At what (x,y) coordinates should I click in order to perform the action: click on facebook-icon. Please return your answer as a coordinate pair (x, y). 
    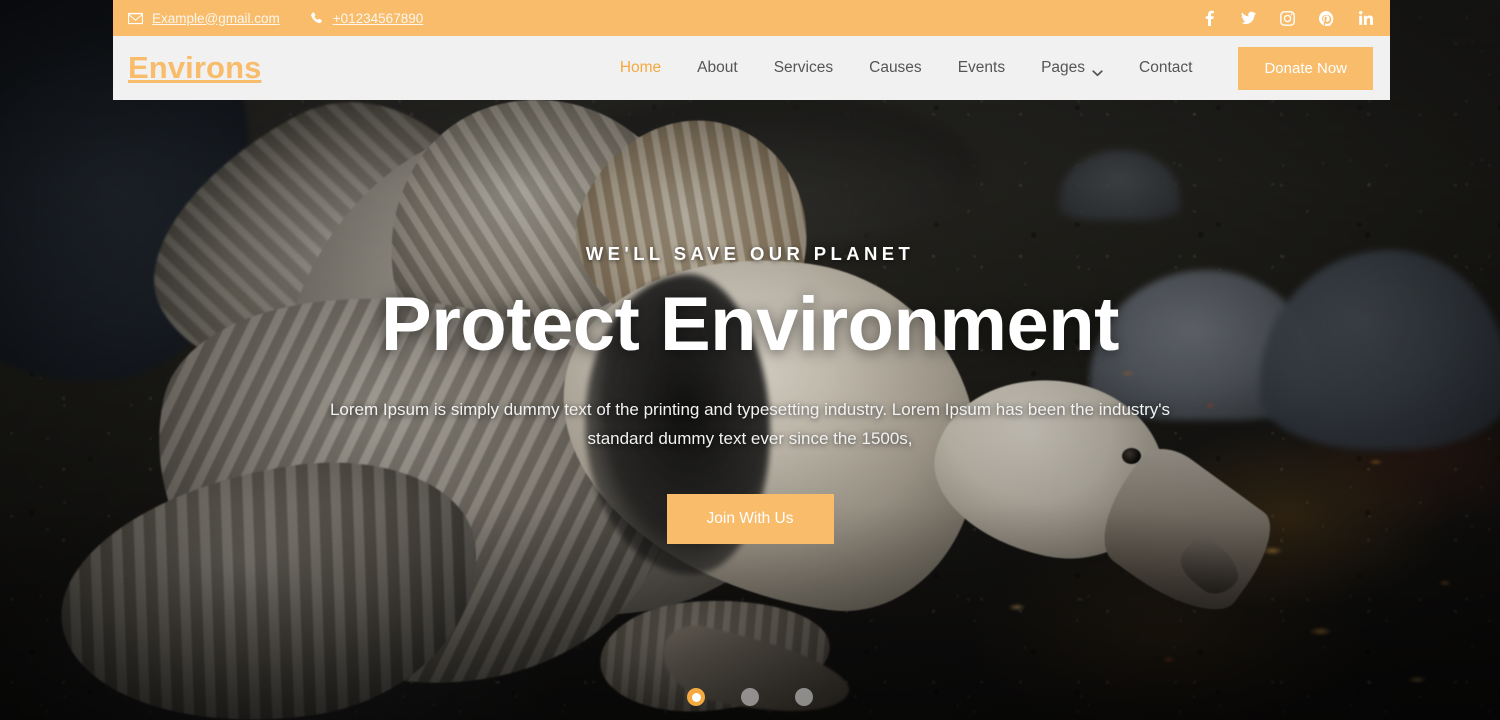
    Looking at the image, I should click on (1209, 18).